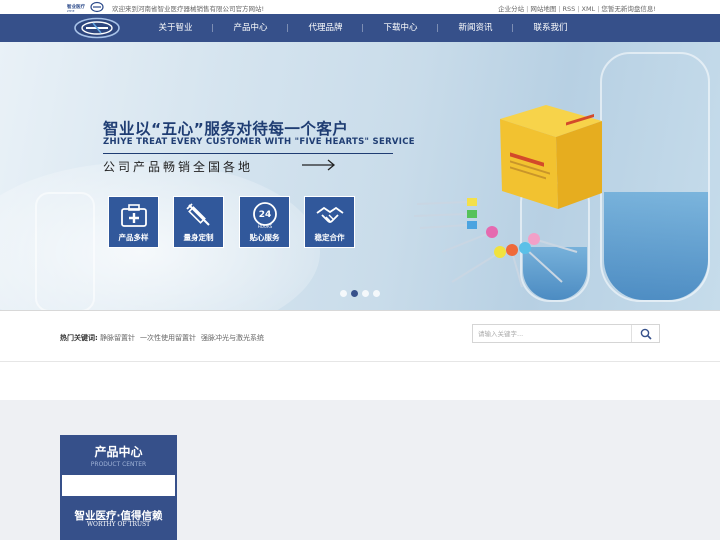 The height and width of the screenshot is (540, 720). What do you see at coordinates (178, 167) in the screenshot?
I see `banner-subtitle: 公司产品畅销全国各地` at bounding box center [178, 167].